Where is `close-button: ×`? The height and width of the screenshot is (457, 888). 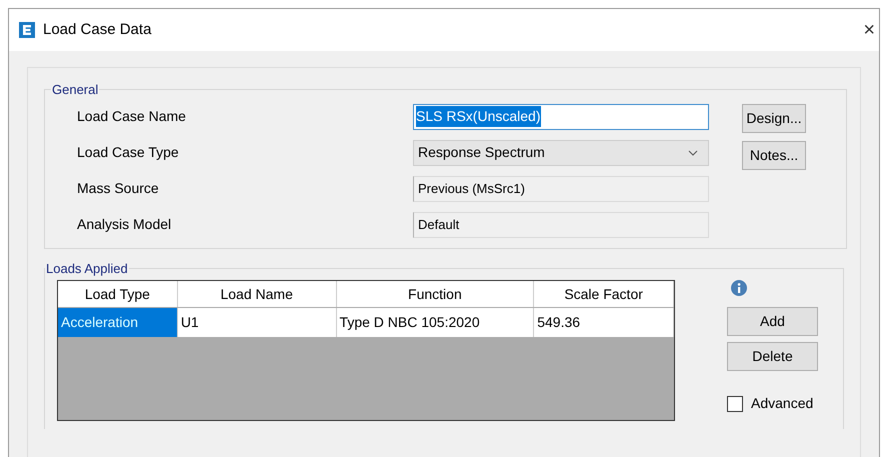
close-button: × is located at coordinates (869, 30).